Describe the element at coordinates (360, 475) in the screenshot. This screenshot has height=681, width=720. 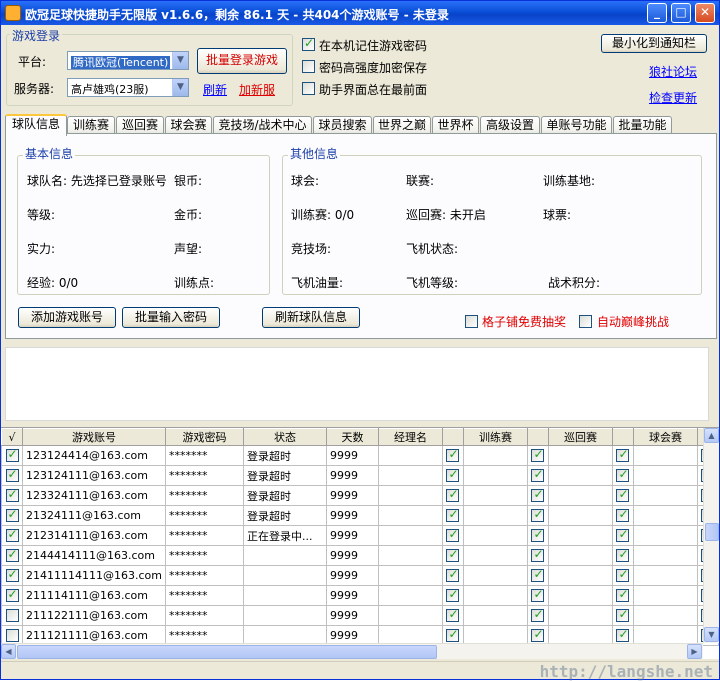
I see `table-row: 123124111@163.com*******登录超时9999` at that location.